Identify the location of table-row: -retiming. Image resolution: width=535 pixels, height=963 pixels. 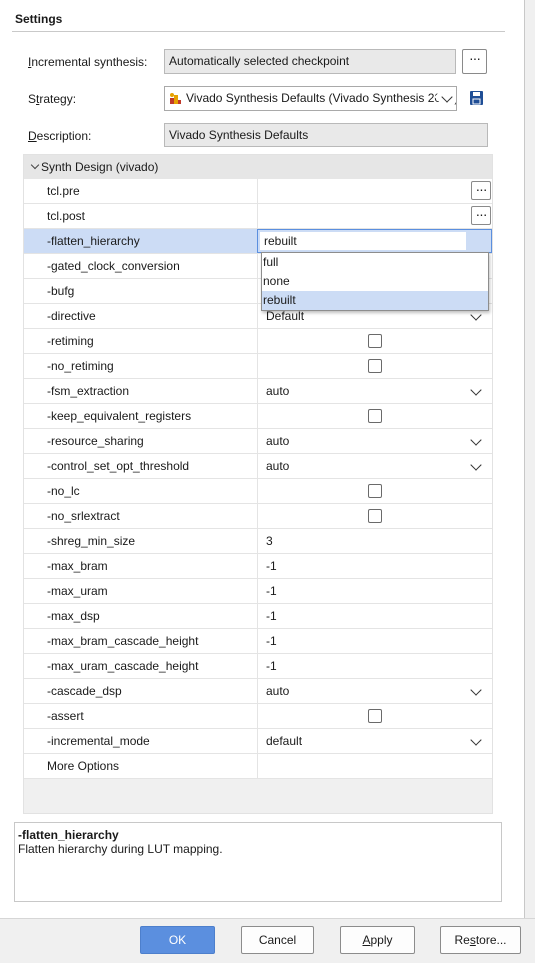
(258, 341).